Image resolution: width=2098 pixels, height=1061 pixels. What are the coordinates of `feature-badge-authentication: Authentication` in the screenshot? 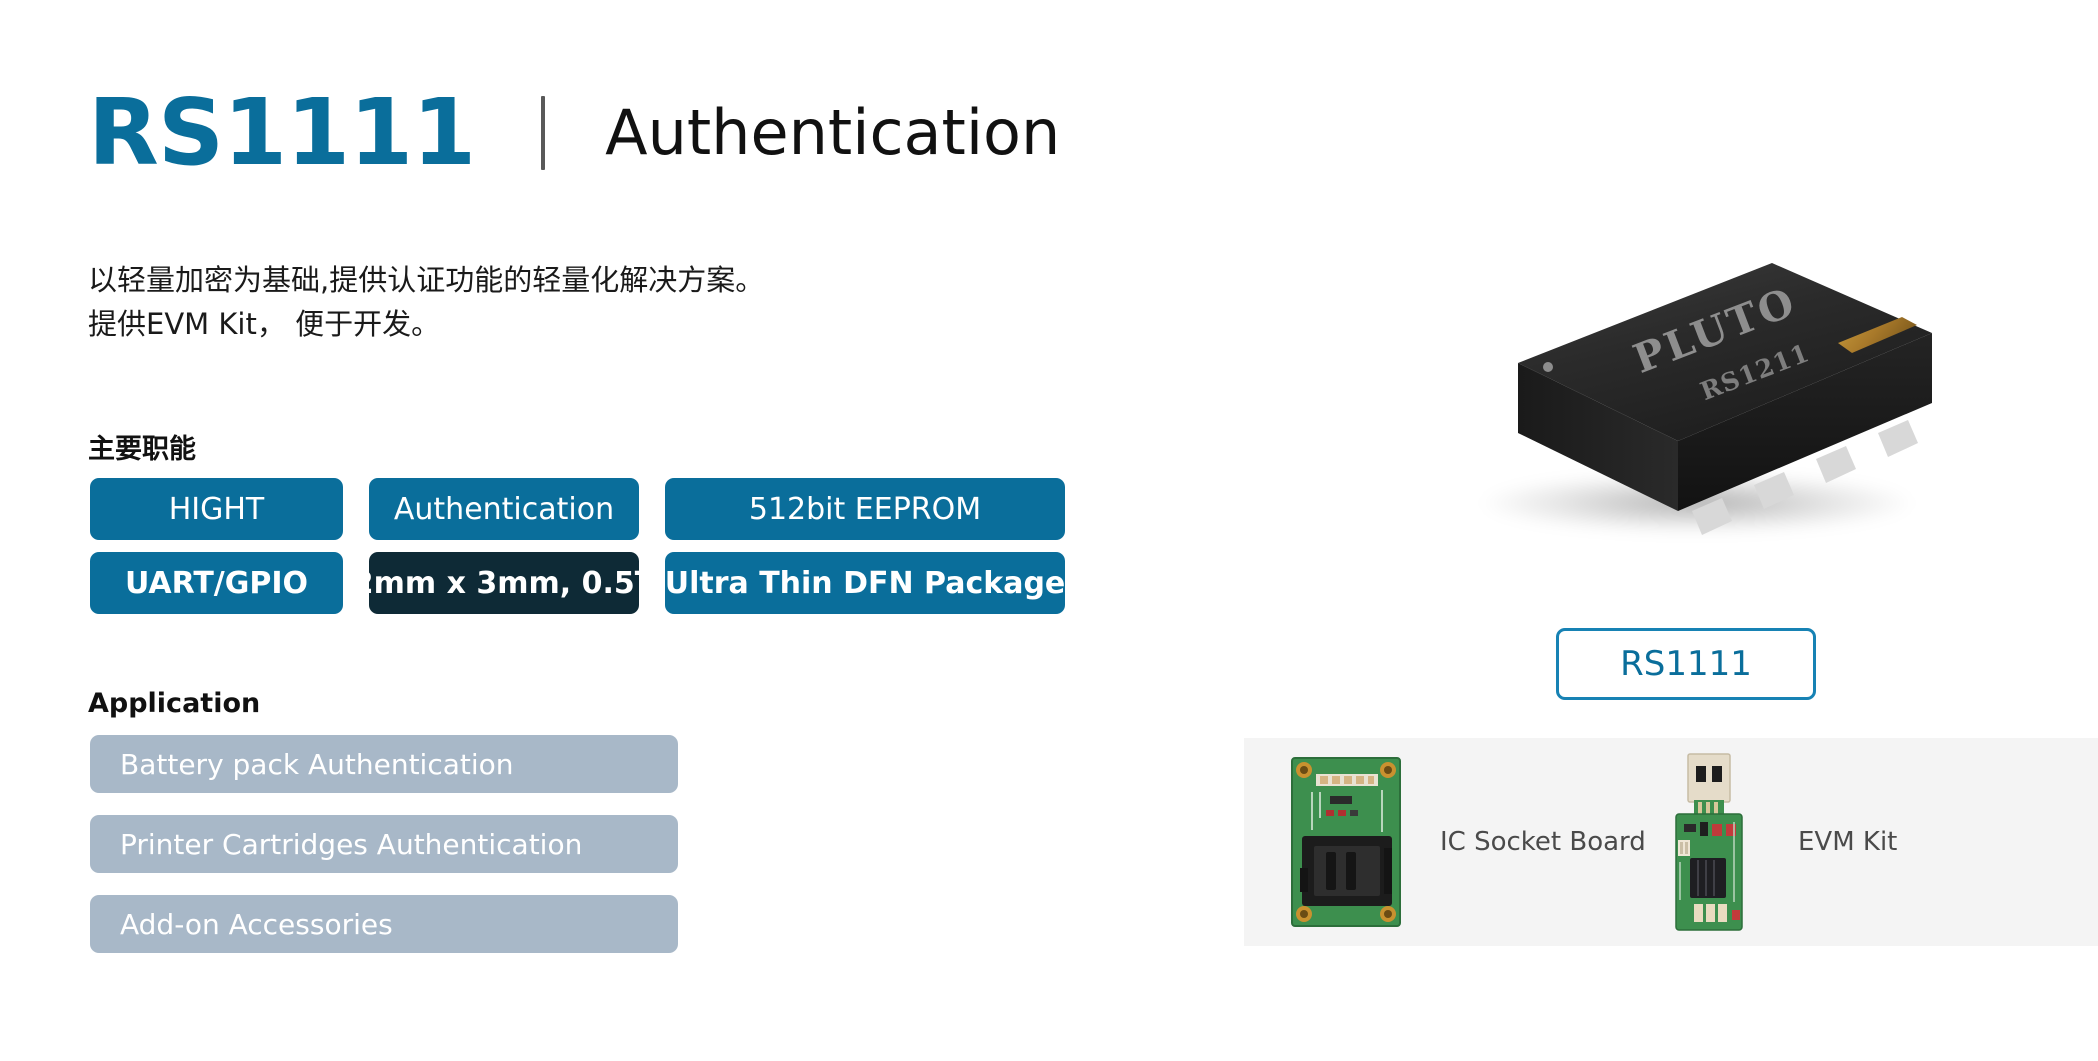 It's located at (504, 509).